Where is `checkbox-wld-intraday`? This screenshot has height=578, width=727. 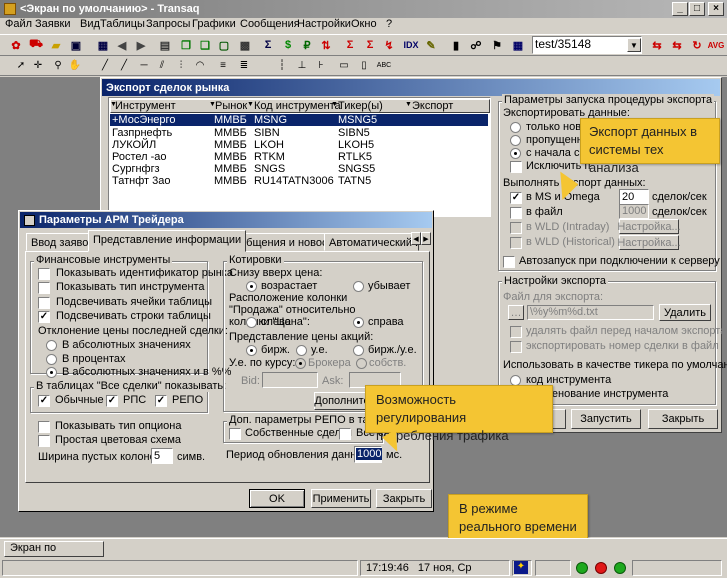 checkbox-wld-intraday is located at coordinates (516, 228).